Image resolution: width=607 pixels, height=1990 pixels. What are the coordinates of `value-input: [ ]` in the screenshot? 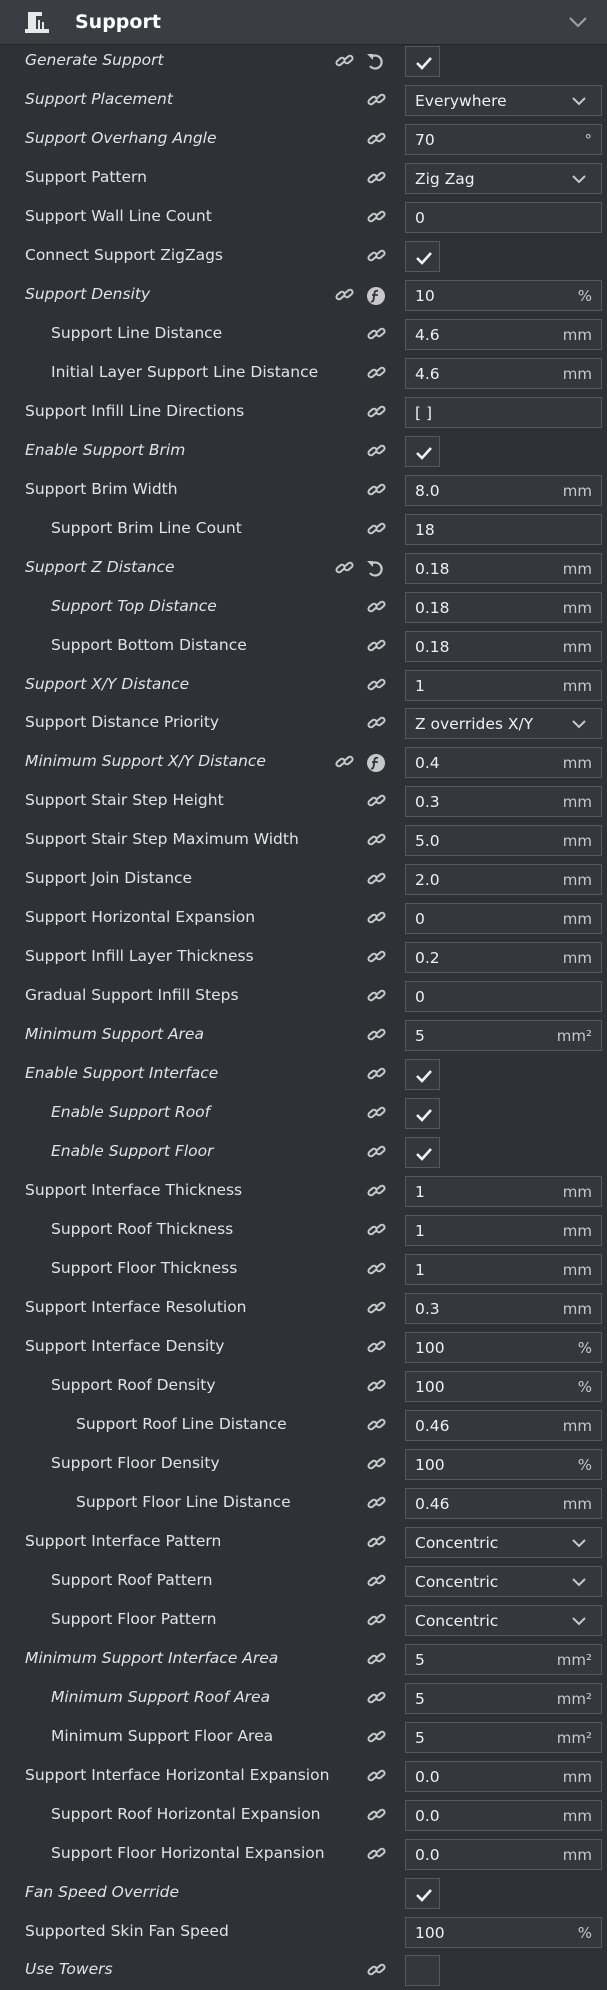 It's located at (503, 412).